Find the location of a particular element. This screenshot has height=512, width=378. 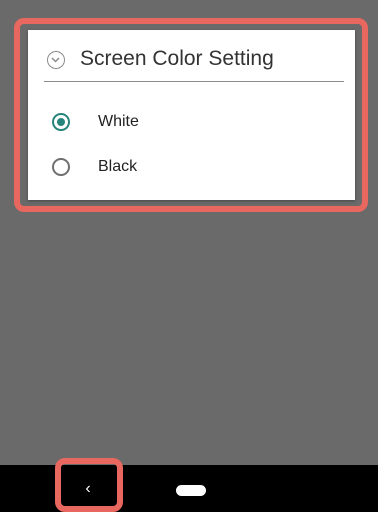

radio-white-selected is located at coordinates (61, 122).